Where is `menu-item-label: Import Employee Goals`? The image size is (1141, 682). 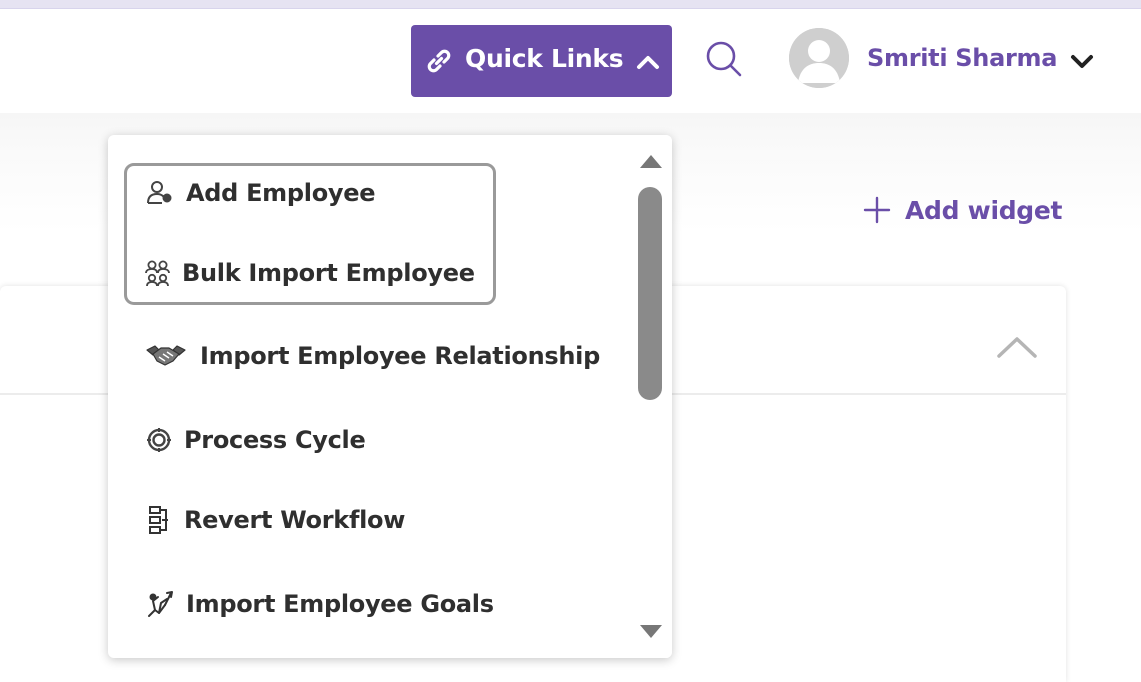
menu-item-label: Import Employee Goals is located at coordinates (340, 604).